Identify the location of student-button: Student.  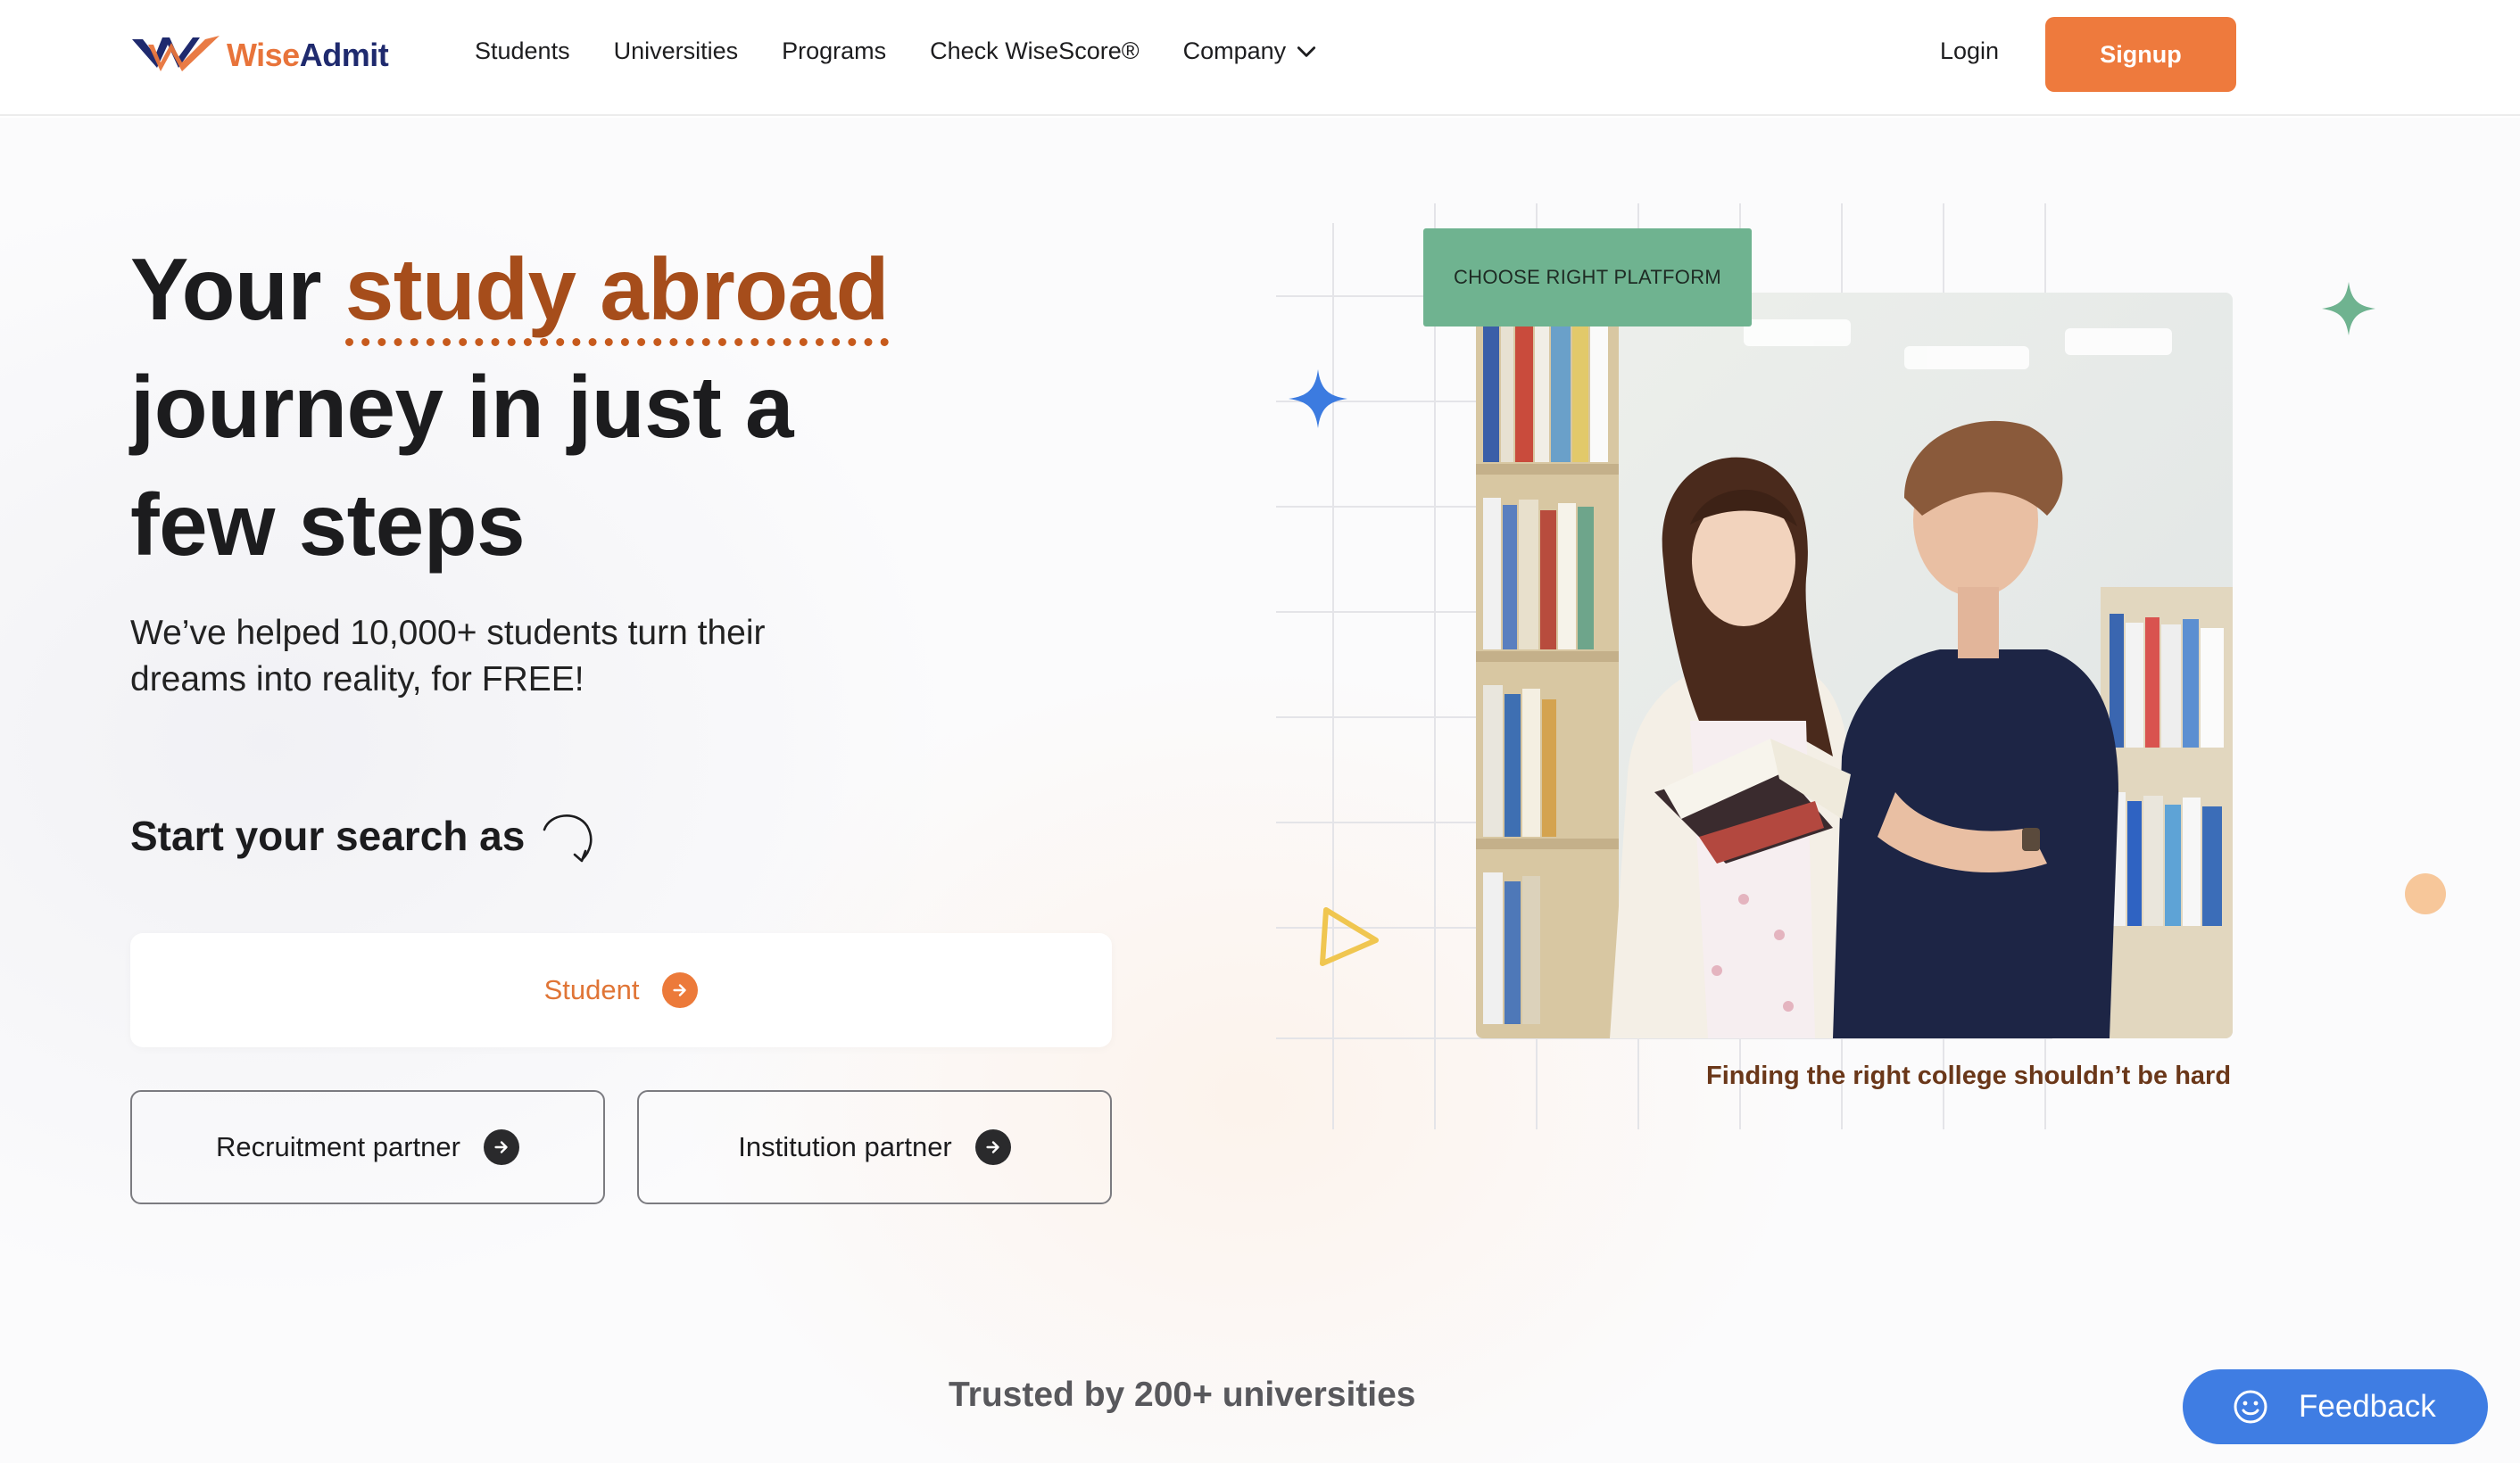
(621, 990).